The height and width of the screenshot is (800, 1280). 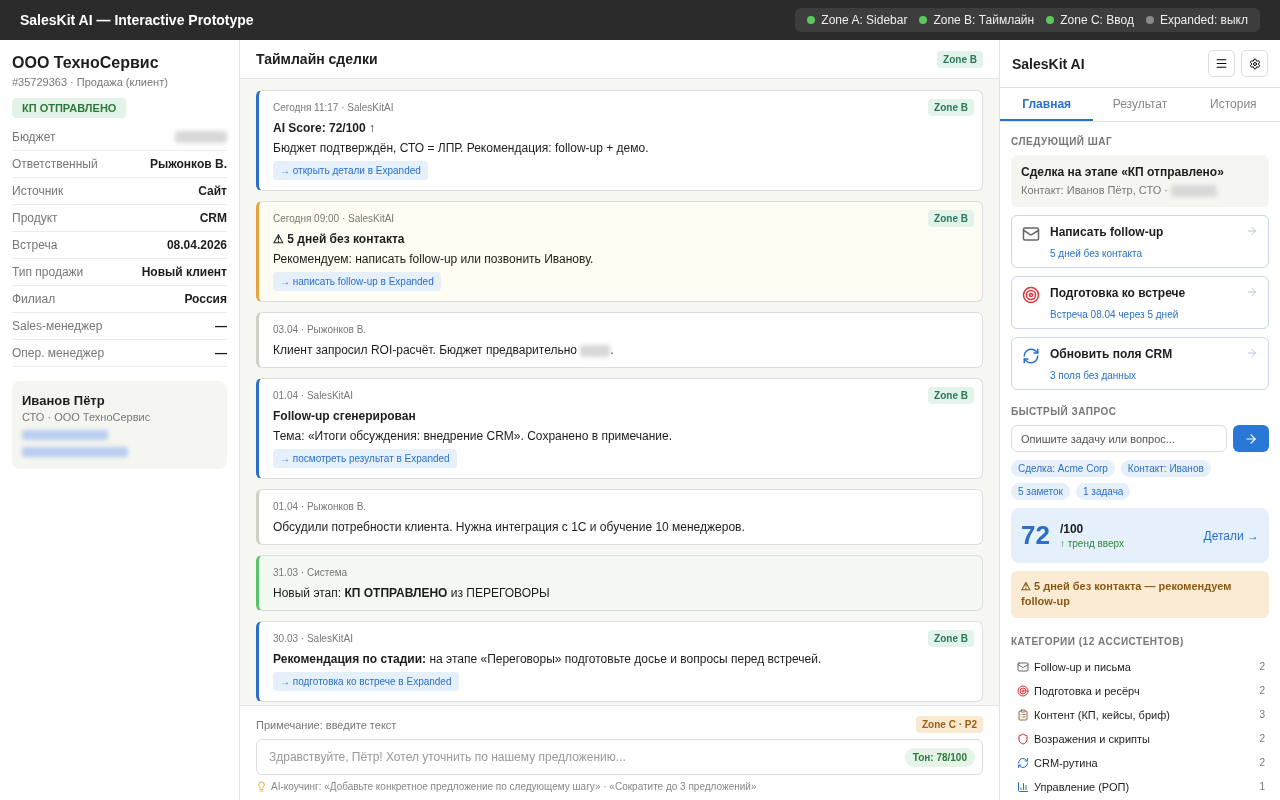 What do you see at coordinates (1140, 191) in the screenshot?
I see `next-step-contact: Контакт: Иванов Пётр, СТО ·` at bounding box center [1140, 191].